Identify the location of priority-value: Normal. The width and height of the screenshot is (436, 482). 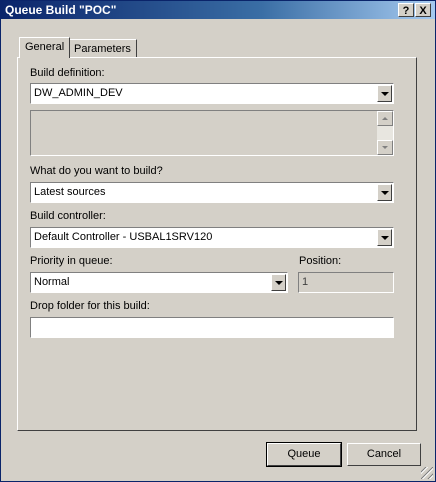
(52, 282).